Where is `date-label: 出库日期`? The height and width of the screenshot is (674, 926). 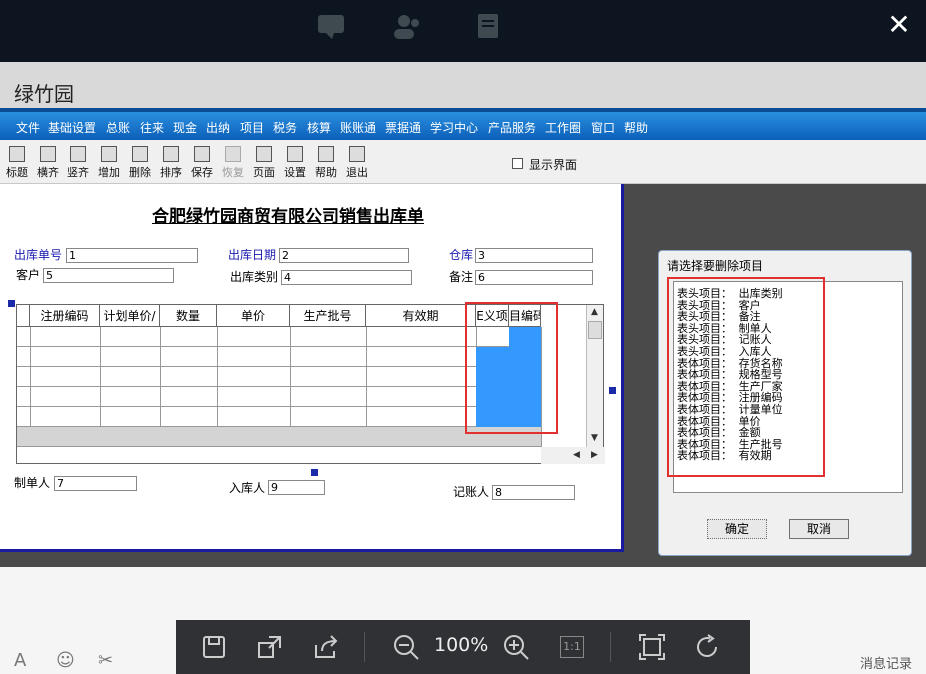 date-label: 出库日期 is located at coordinates (252, 254).